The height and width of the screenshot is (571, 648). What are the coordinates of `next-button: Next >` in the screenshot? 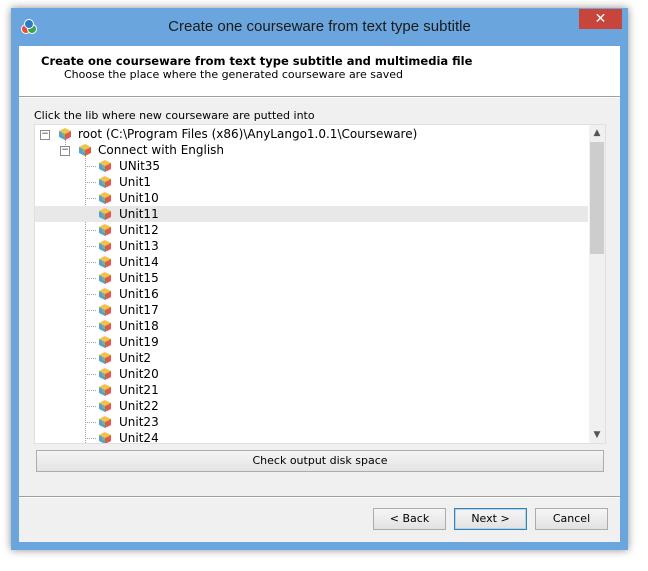 It's located at (490, 519).